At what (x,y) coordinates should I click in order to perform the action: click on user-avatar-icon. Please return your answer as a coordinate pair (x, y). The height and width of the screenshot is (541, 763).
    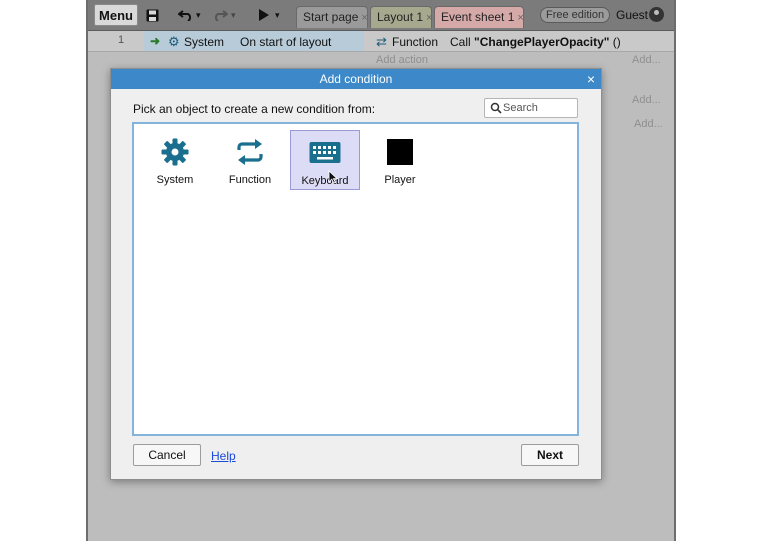
    Looking at the image, I should click on (656, 14).